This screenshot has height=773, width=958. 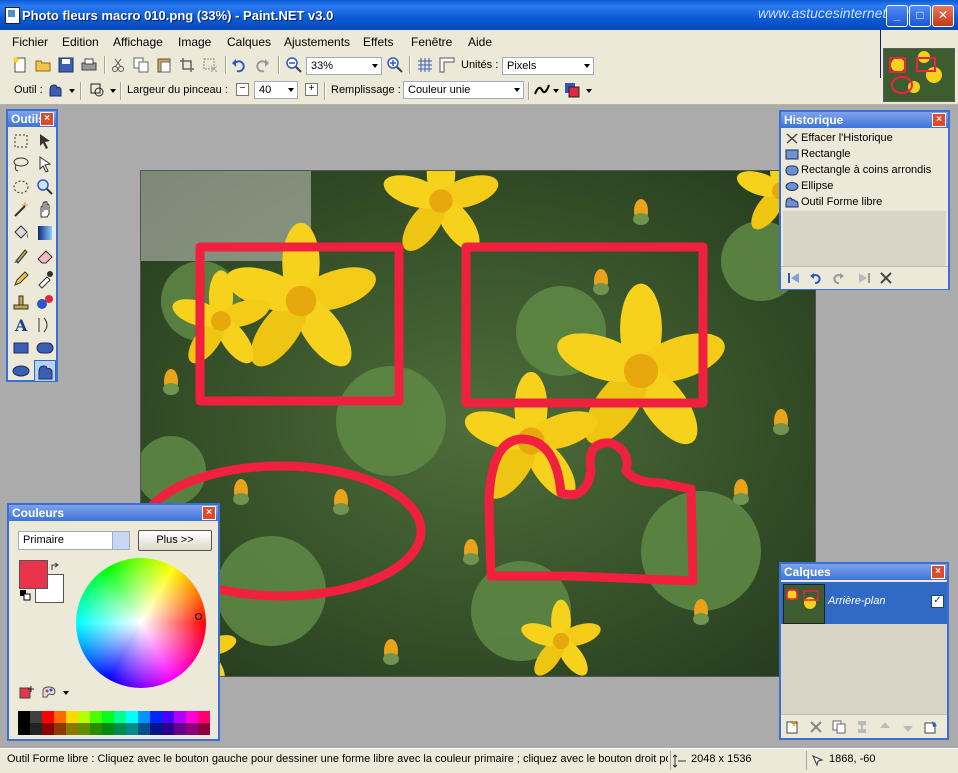 What do you see at coordinates (344, 66) in the screenshot?
I see `zoom-dropdown: 33%` at bounding box center [344, 66].